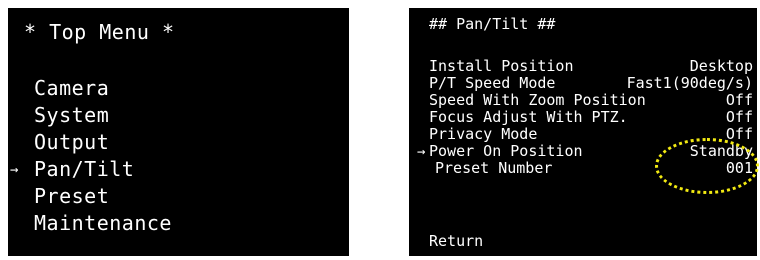 The height and width of the screenshot is (260, 760). I want to click on setting-label-preset-number: Preset Number, so click(494, 168).